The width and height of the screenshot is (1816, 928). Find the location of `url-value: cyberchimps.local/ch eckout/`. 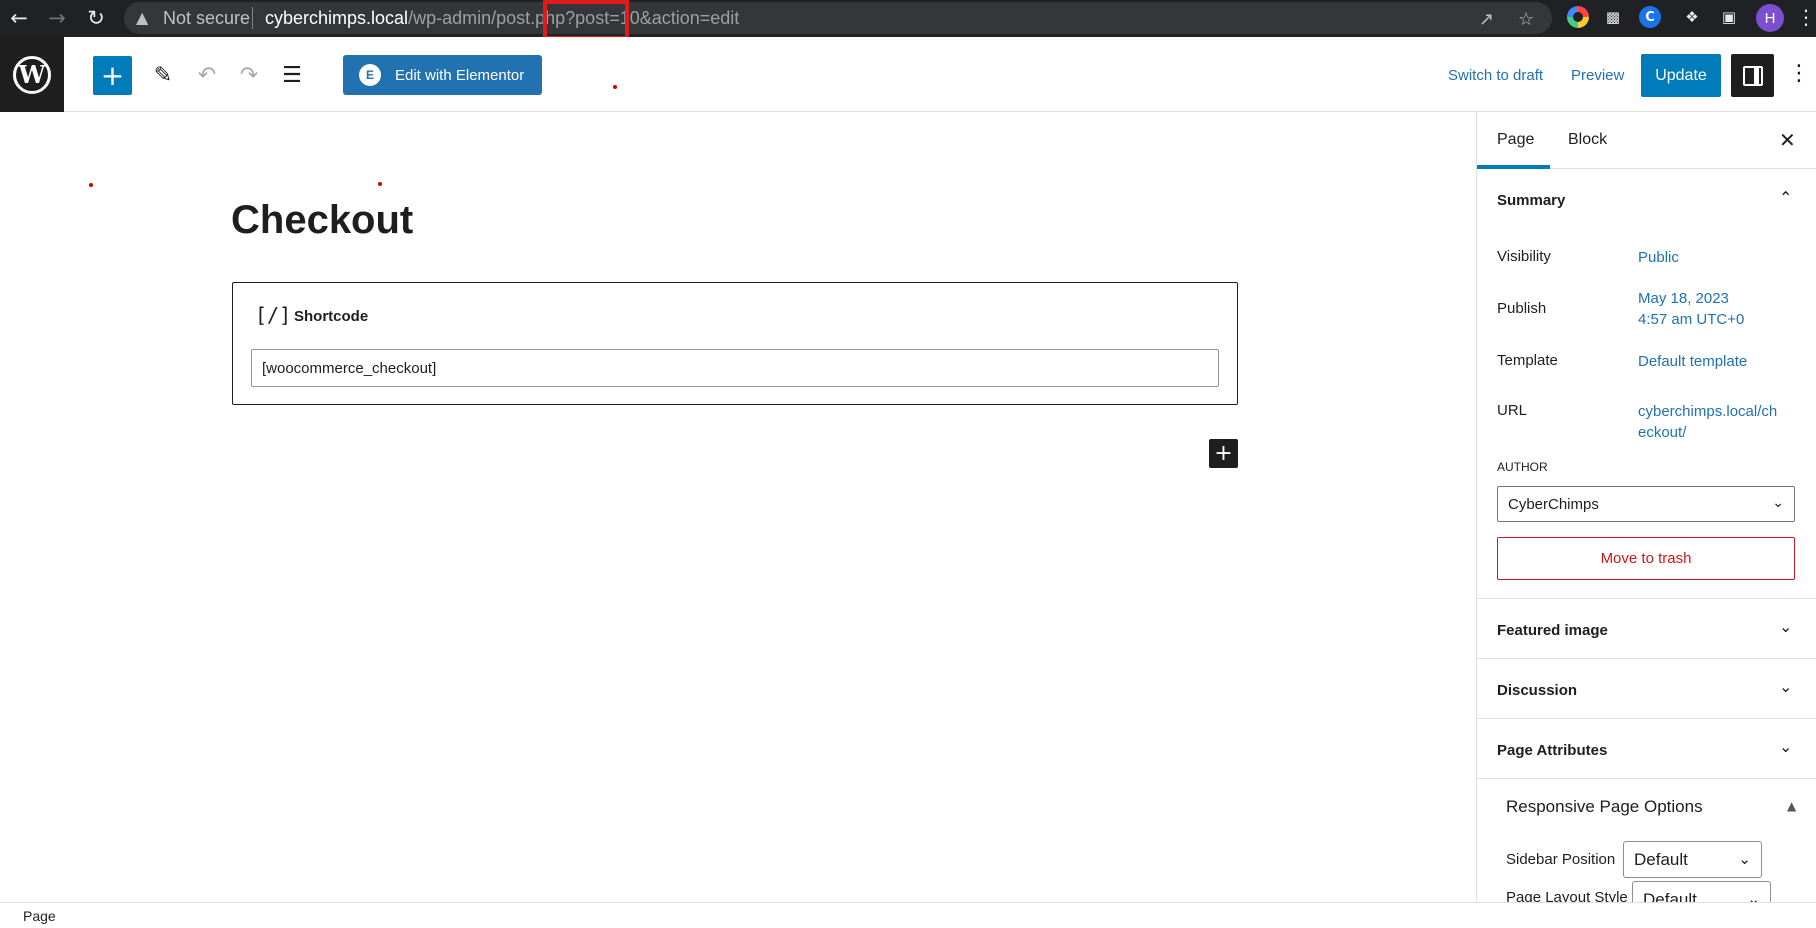

url-value: cyberchimps.local/ch eckout/ is located at coordinates (1707, 422).